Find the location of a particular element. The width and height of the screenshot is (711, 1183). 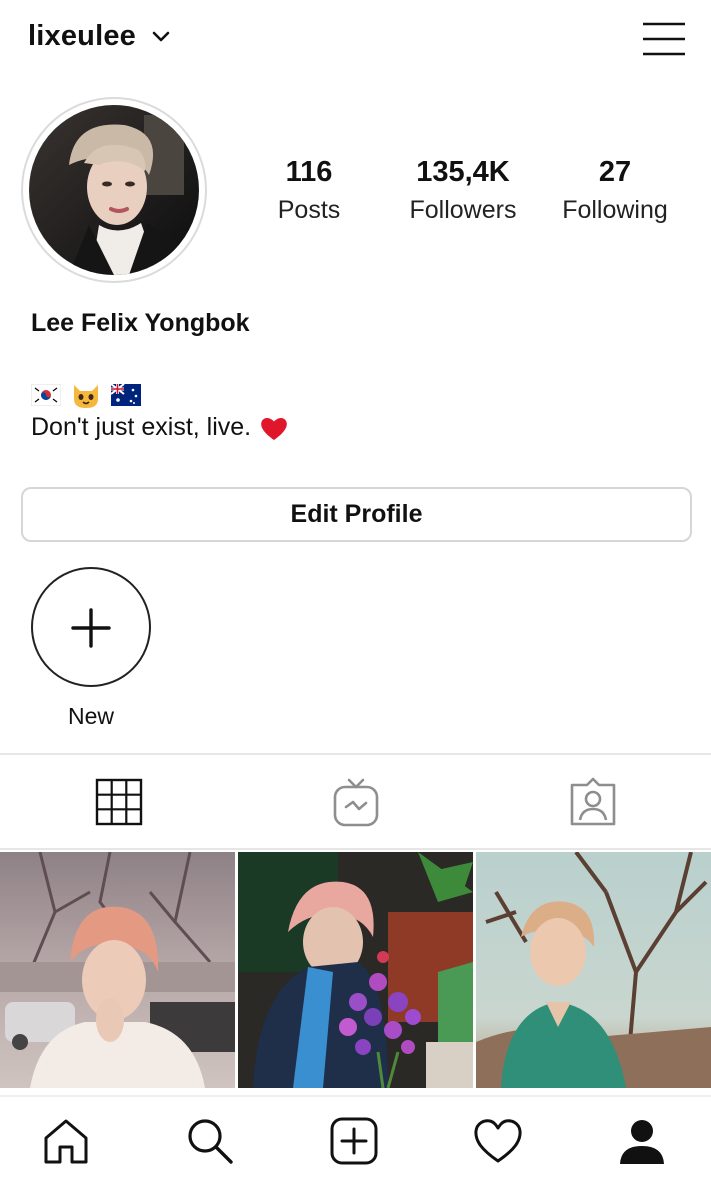

followers-count: 135,4K is located at coordinates (463, 172).